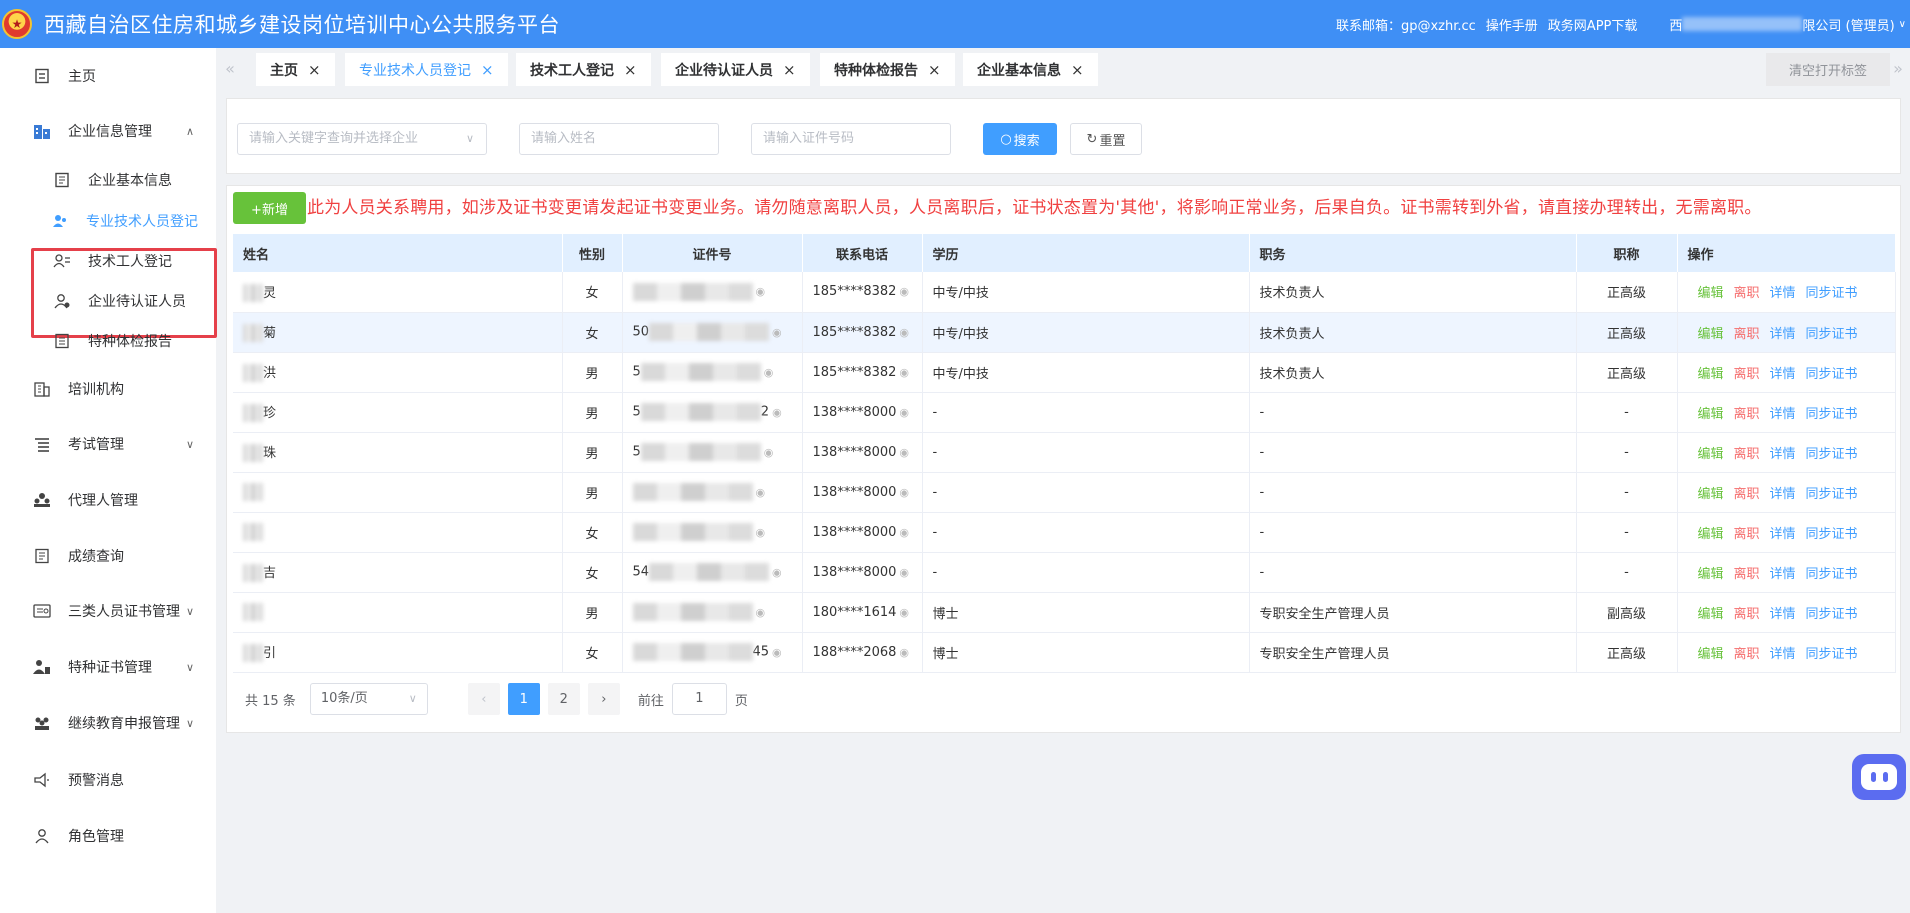 The height and width of the screenshot is (913, 1910). Describe the element at coordinates (108, 76) in the screenshot. I see `sidebar-item-home: 主页` at that location.